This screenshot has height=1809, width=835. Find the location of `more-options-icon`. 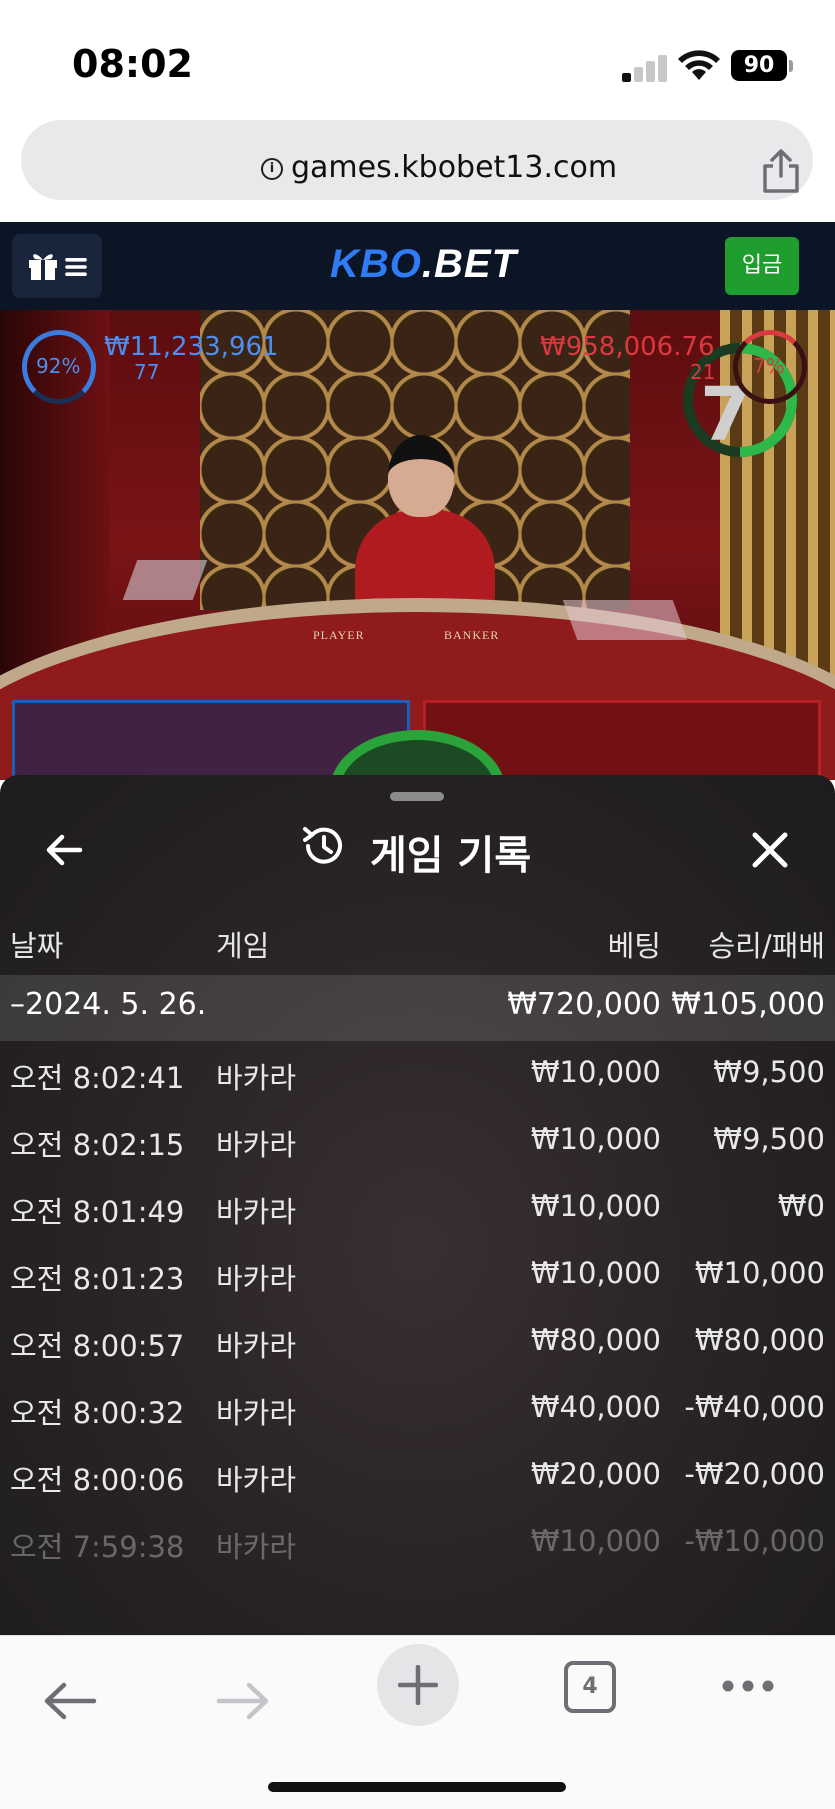

more-options-icon is located at coordinates (748, 1686).